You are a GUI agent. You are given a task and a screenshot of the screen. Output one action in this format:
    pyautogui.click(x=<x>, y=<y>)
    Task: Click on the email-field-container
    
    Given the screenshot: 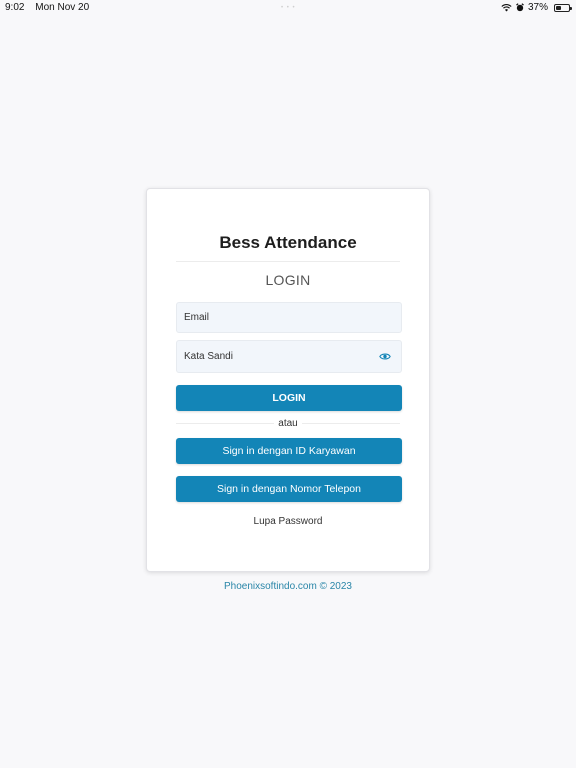 What is the action you would take?
    pyautogui.click(x=289, y=317)
    